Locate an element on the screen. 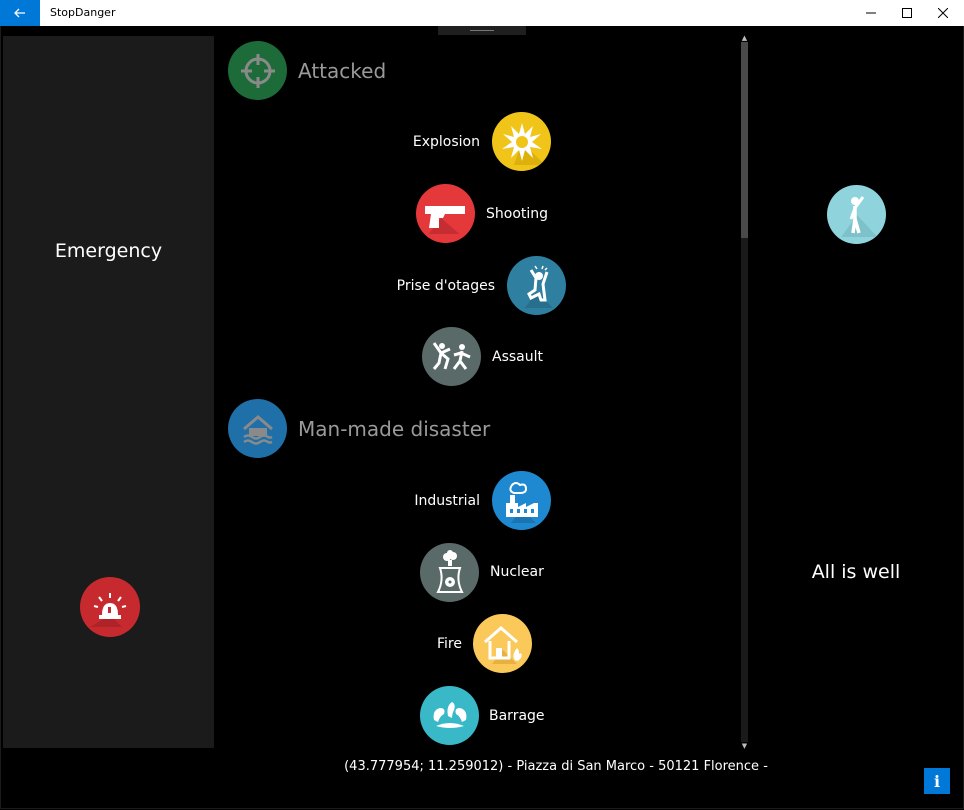 The height and width of the screenshot is (810, 964). nuclear-button is located at coordinates (449, 572).